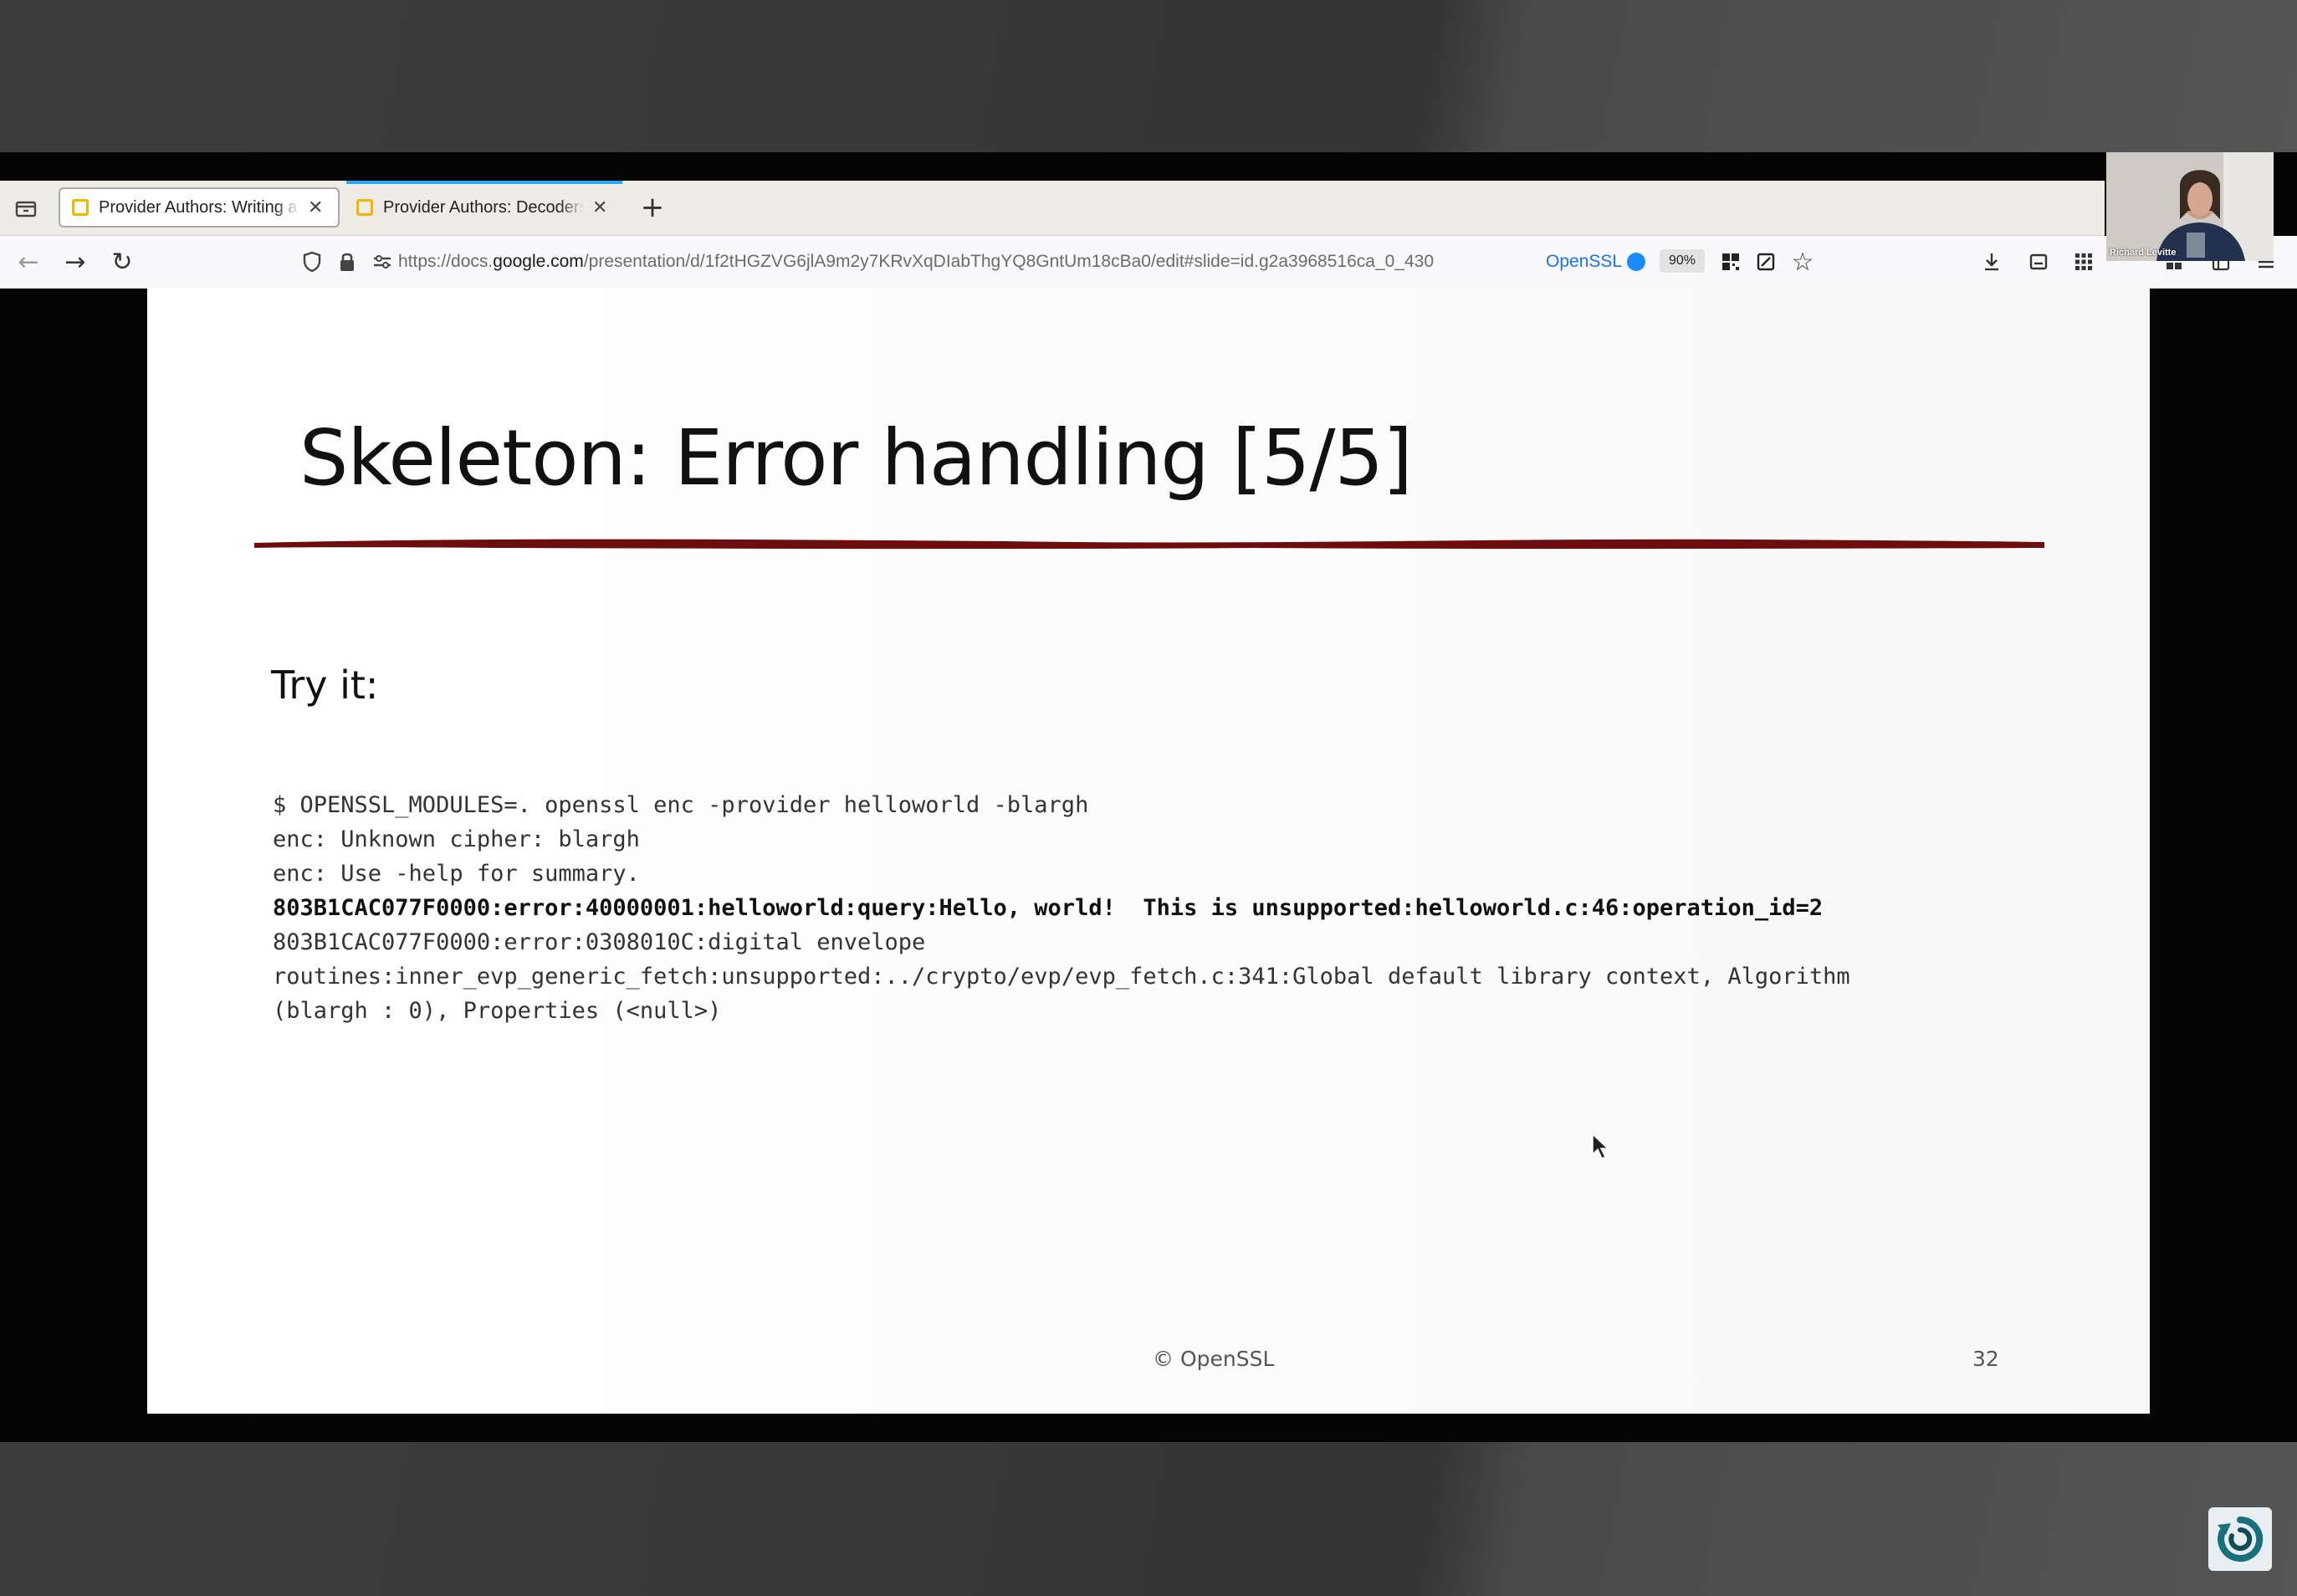  Describe the element at coordinates (446, 261) in the screenshot. I see `url-prefix: https://docs.` at that location.